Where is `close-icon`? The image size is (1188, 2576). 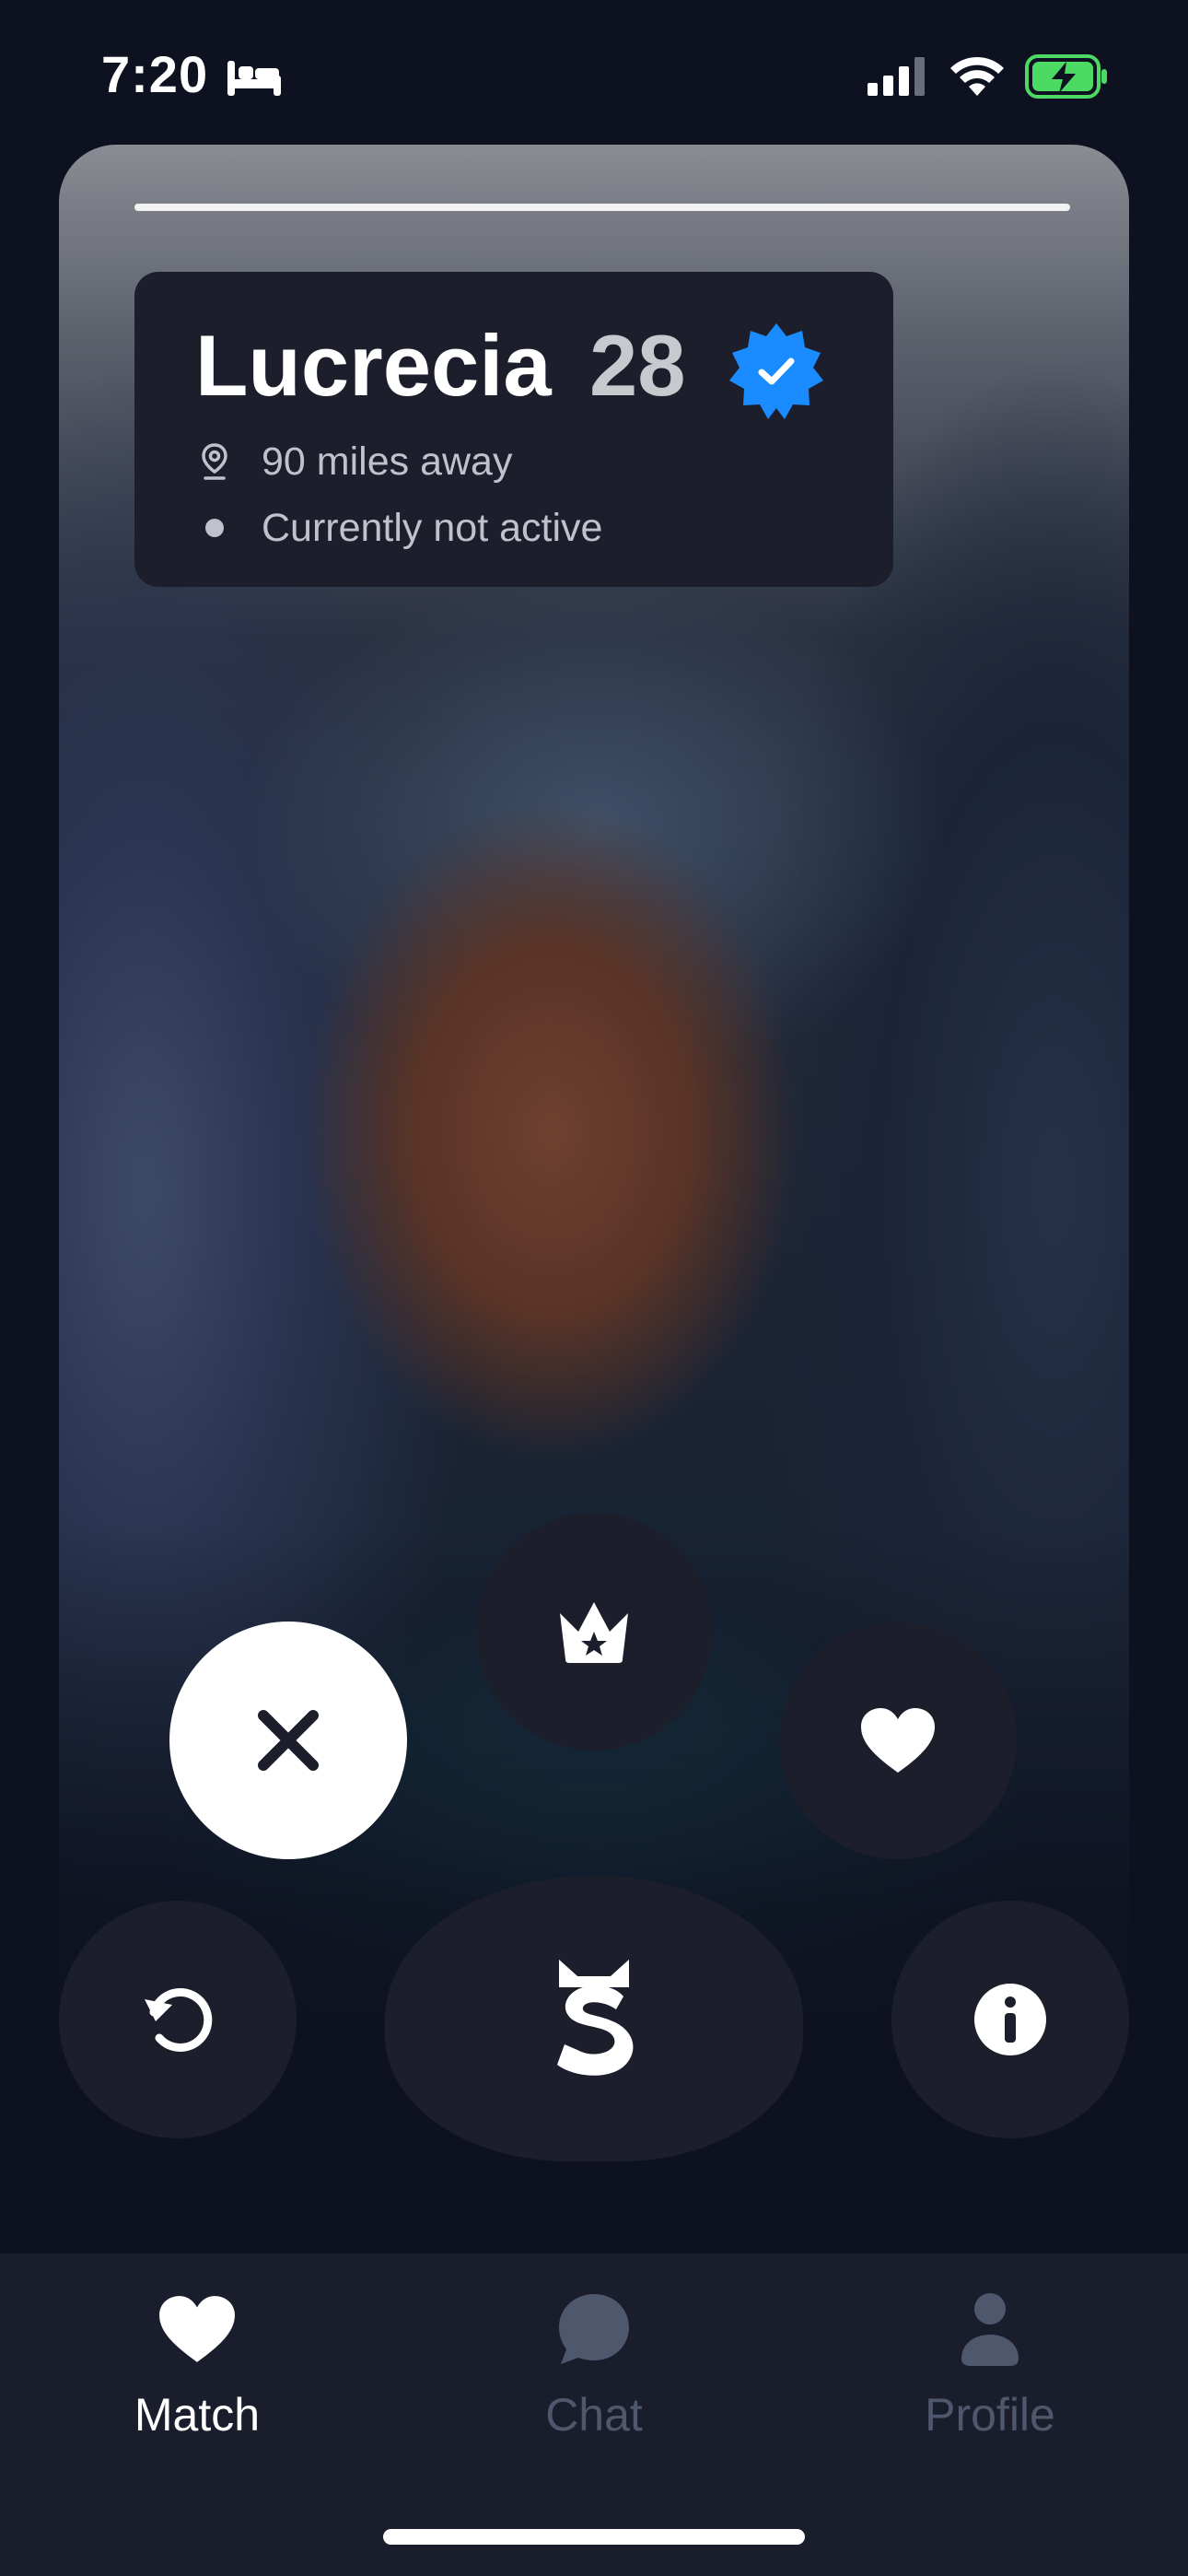 close-icon is located at coordinates (288, 1740).